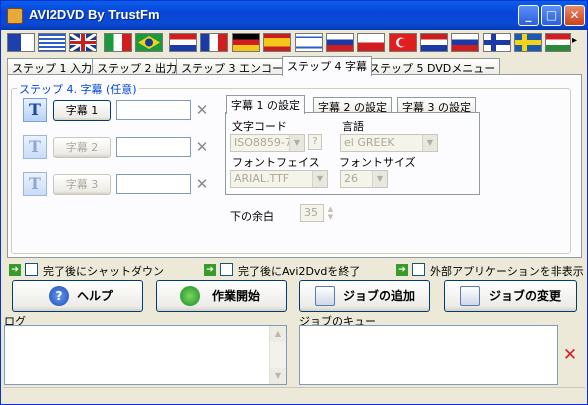 The height and width of the screenshot is (405, 588). I want to click on uk-cross-icon, so click(83, 42).